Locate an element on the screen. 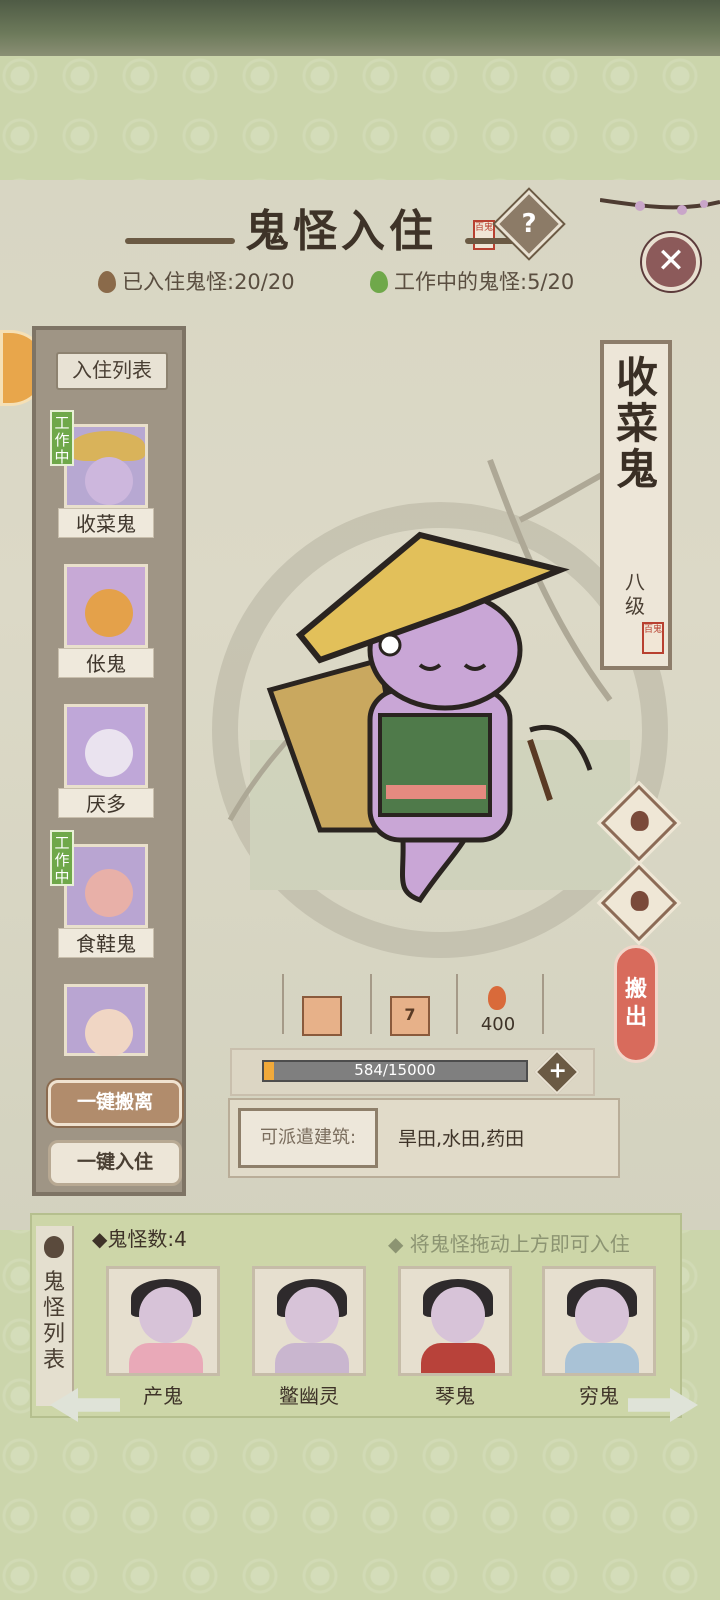  ghost-card: 鳖幽灵 is located at coordinates (309, 1338).